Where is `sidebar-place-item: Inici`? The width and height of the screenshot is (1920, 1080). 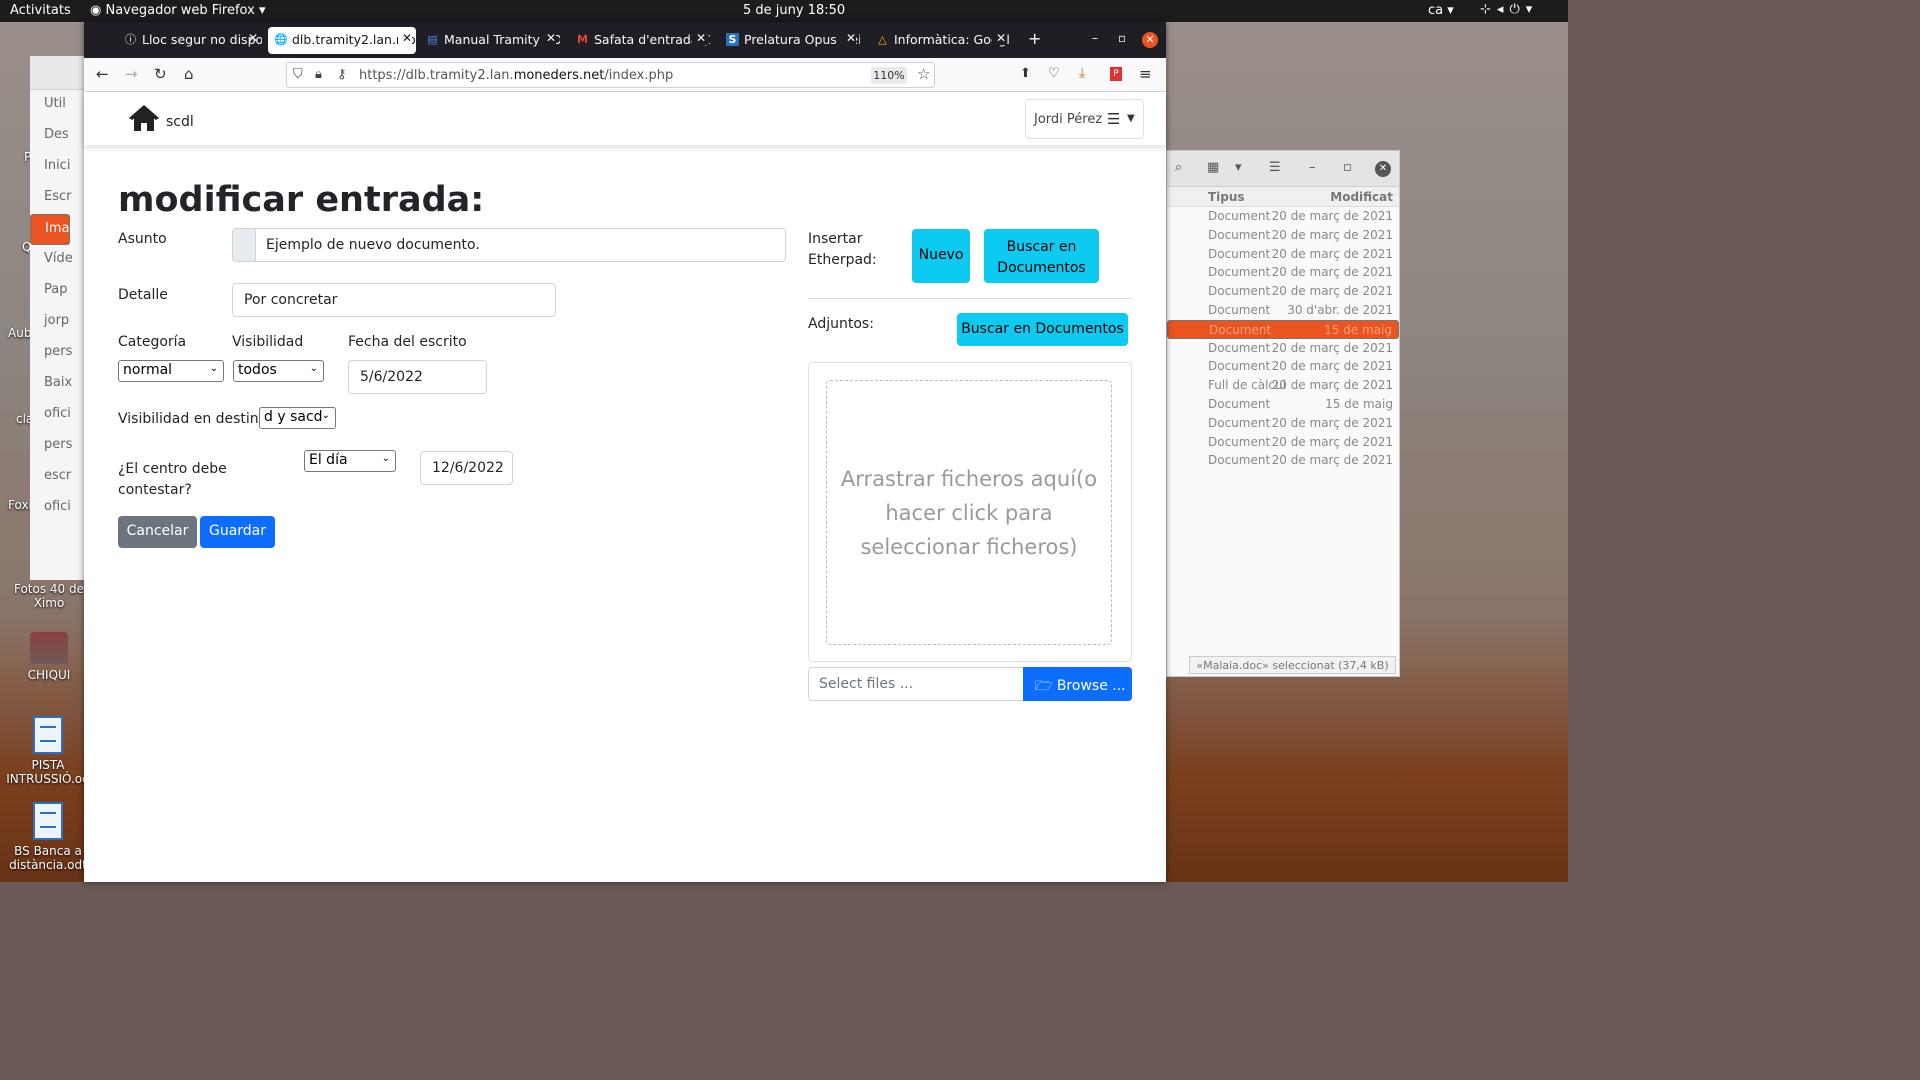 sidebar-place-item: Inici is located at coordinates (59, 167).